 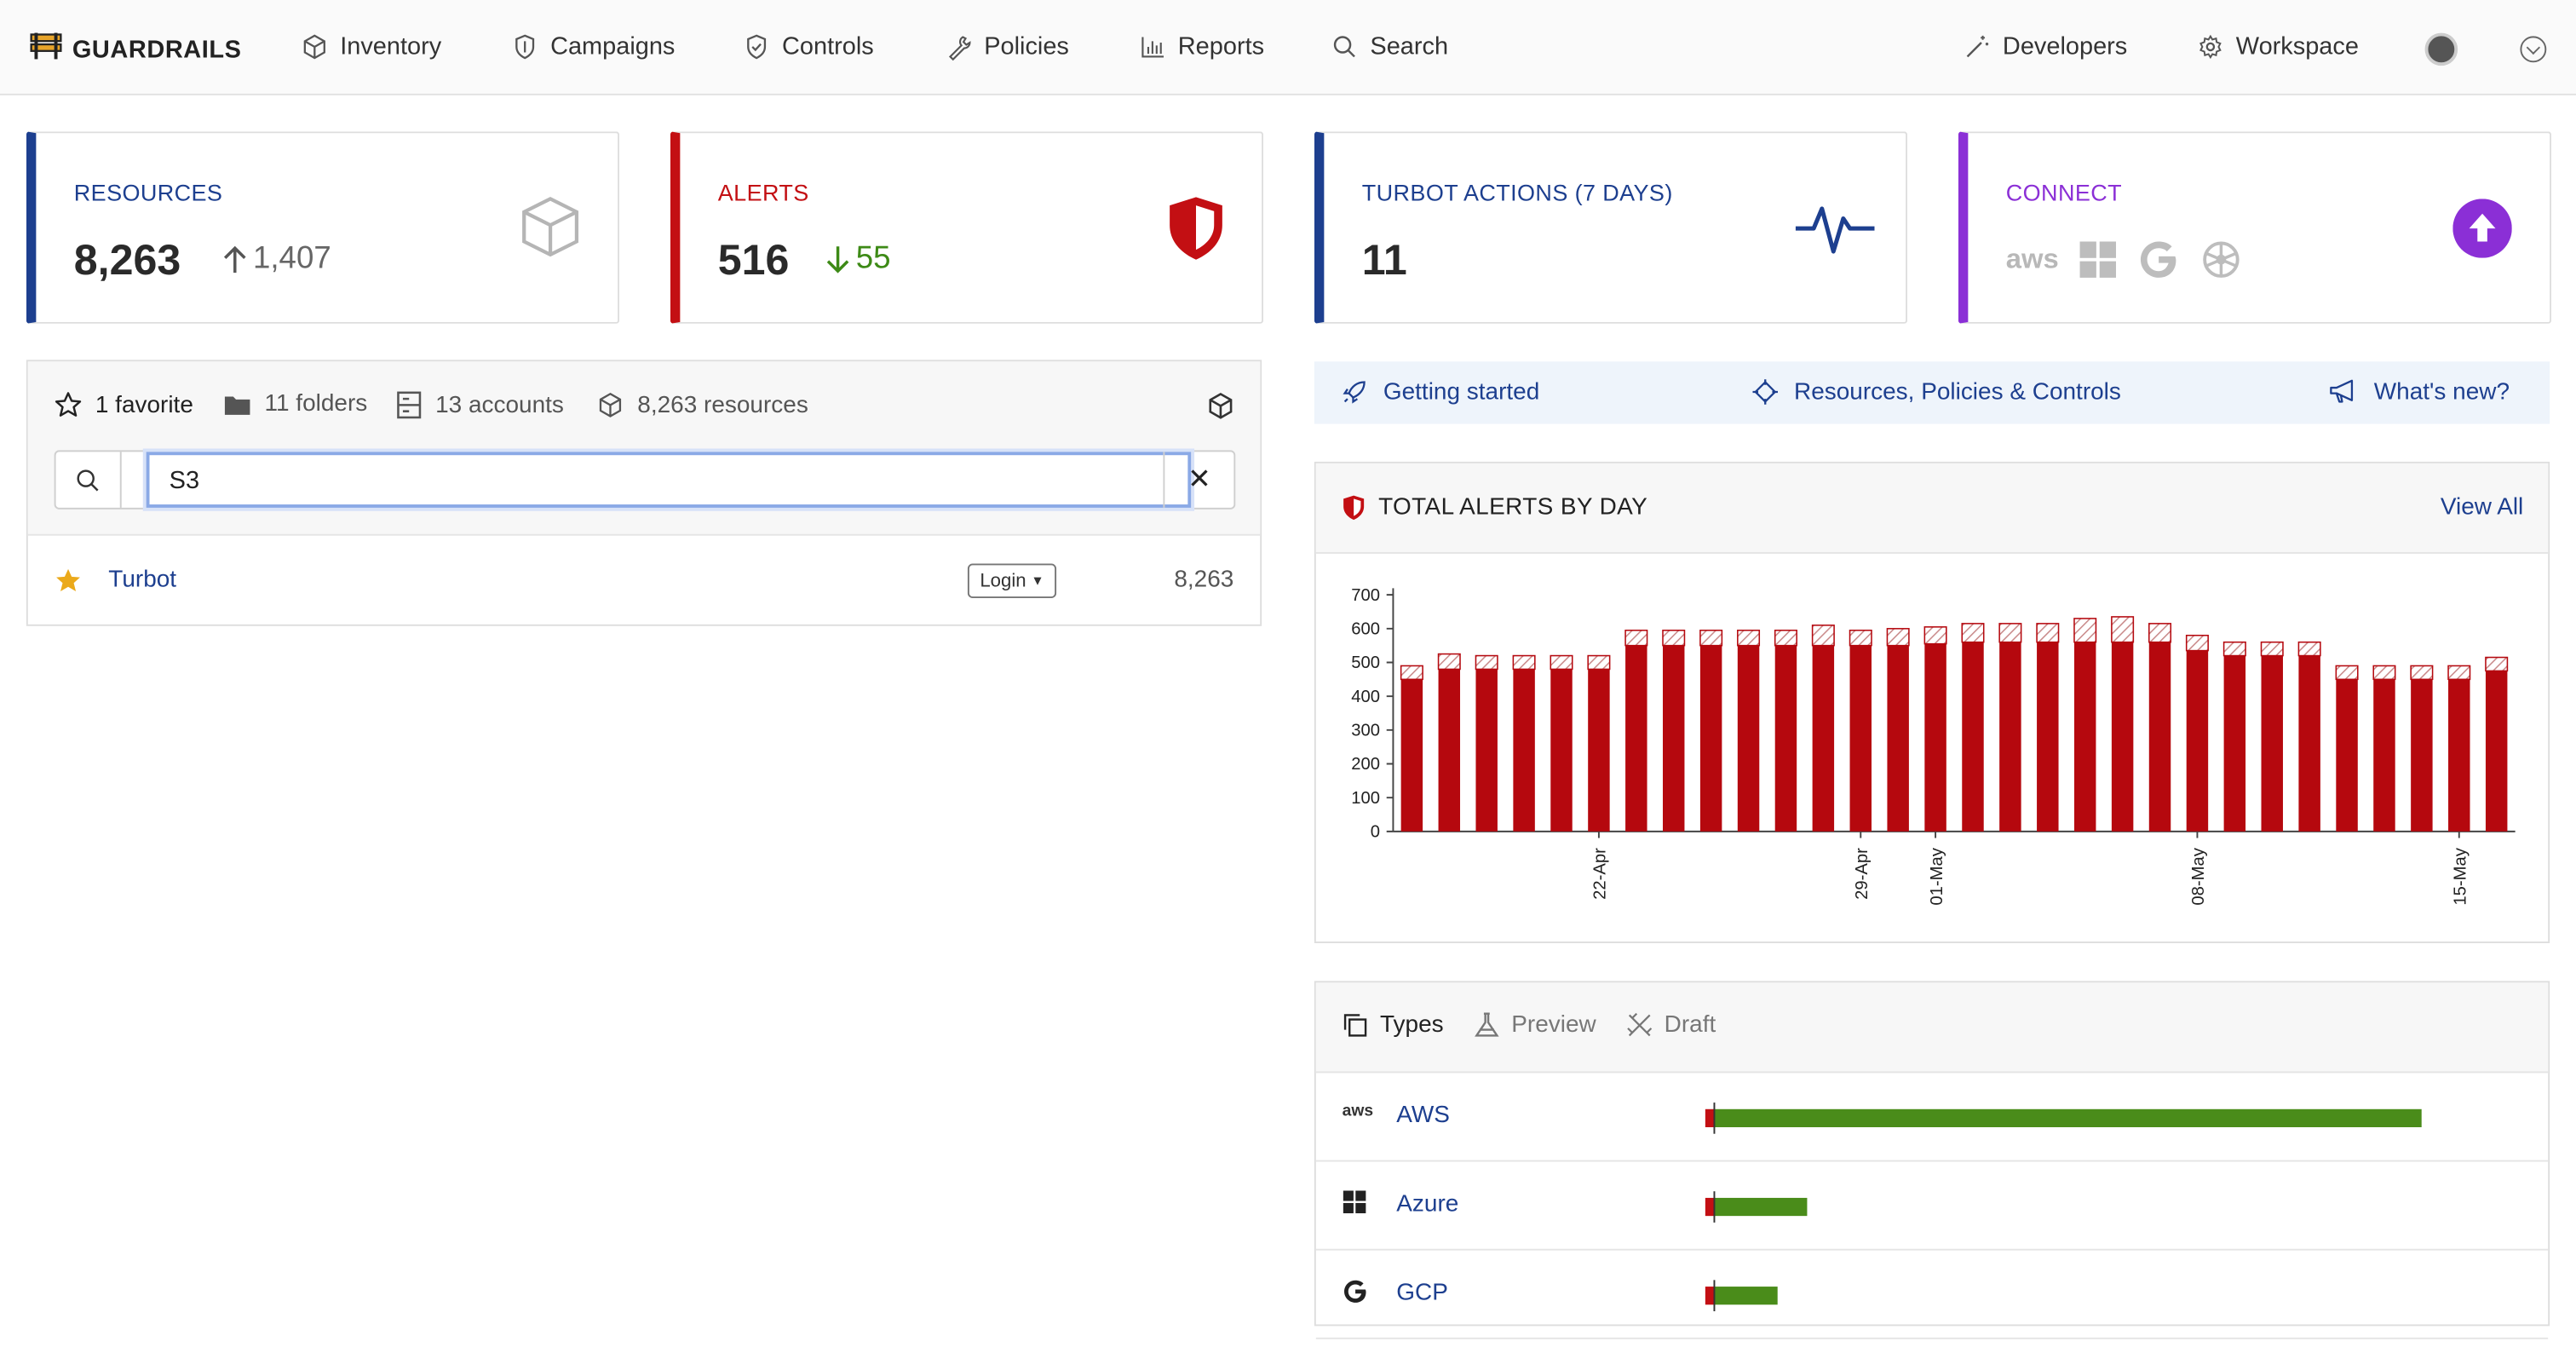 What do you see at coordinates (144, 404) in the screenshot?
I see `favorite-count: 1 favorite` at bounding box center [144, 404].